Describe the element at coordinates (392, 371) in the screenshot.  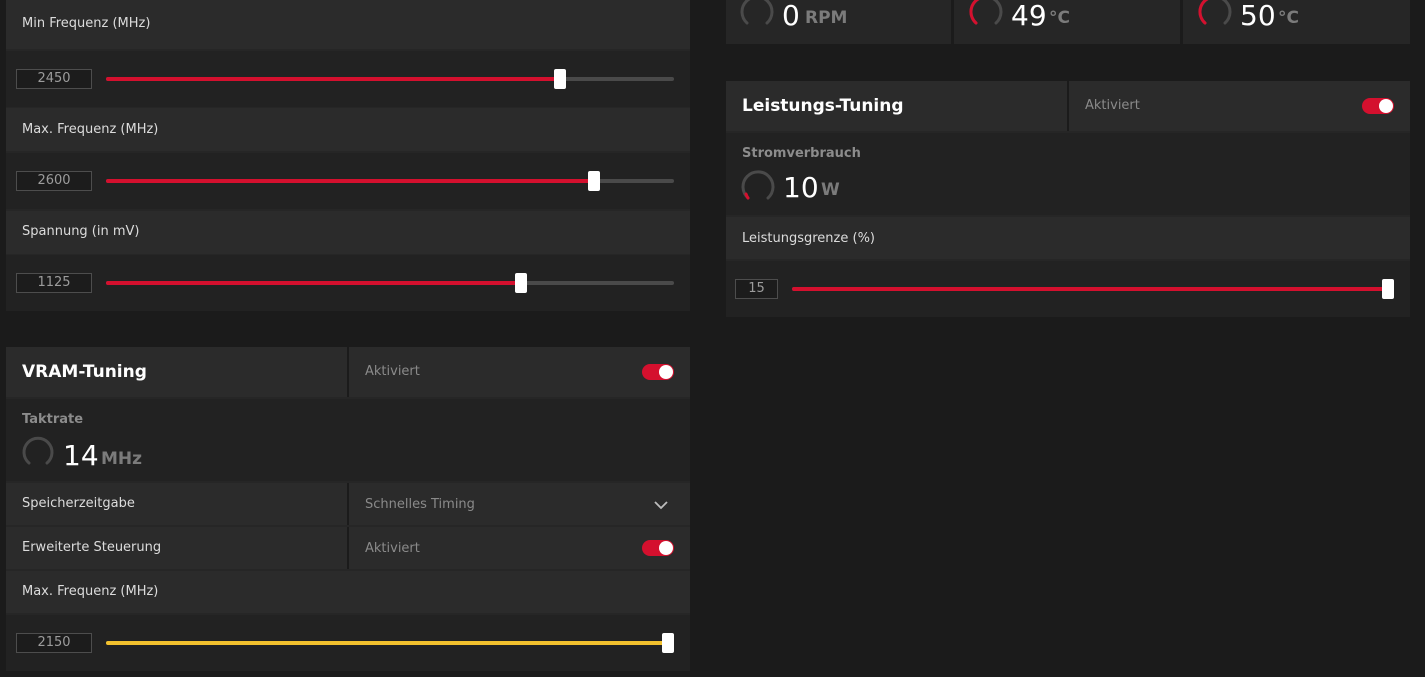
I see `vram-status: Aktiviert` at that location.